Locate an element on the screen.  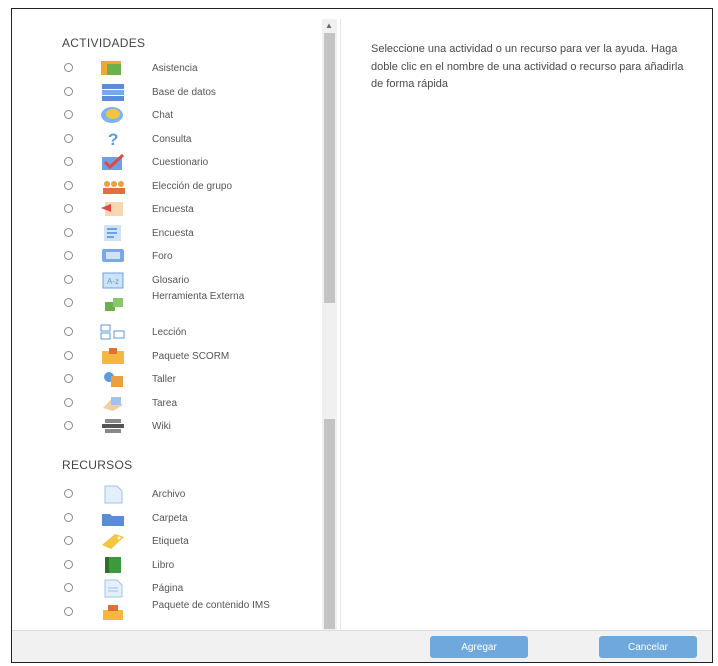
forum-icon is located at coordinates (113, 256).